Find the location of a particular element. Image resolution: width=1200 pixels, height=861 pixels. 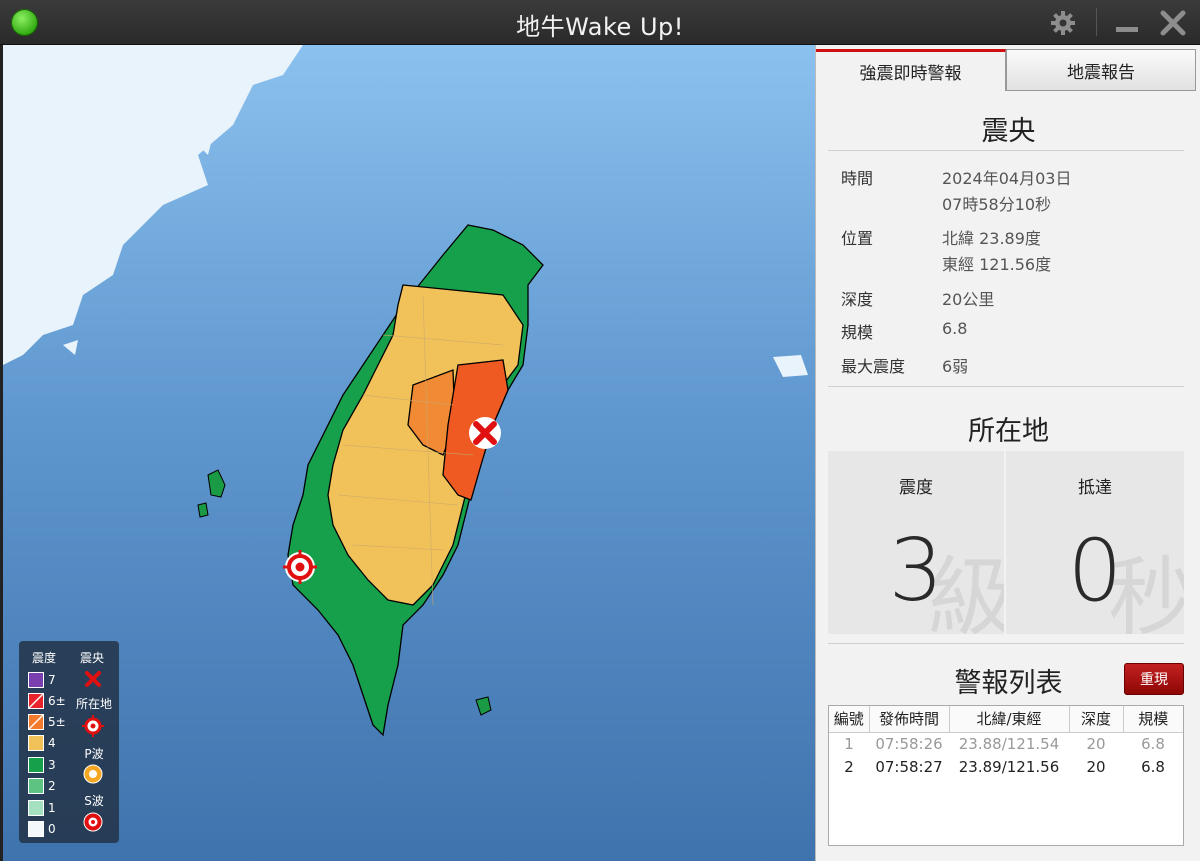

local-intensity-box: 級 震度 3 is located at coordinates (916, 542).